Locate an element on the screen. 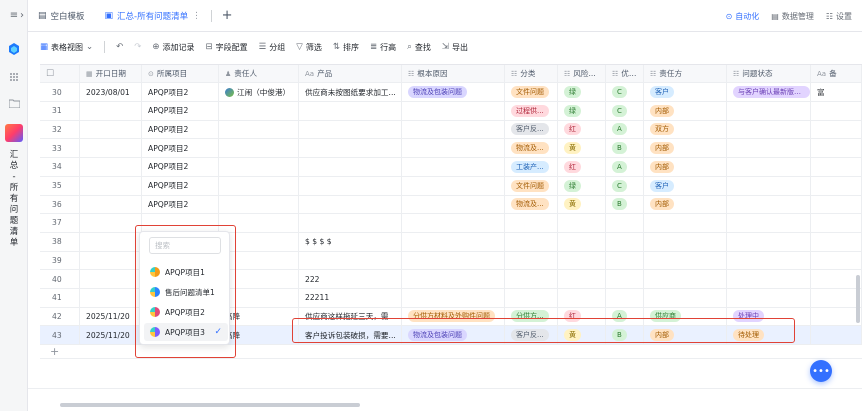 Image resolution: width=862 pixels, height=411 pixels. column-header: Aa 备 is located at coordinates (836, 73).